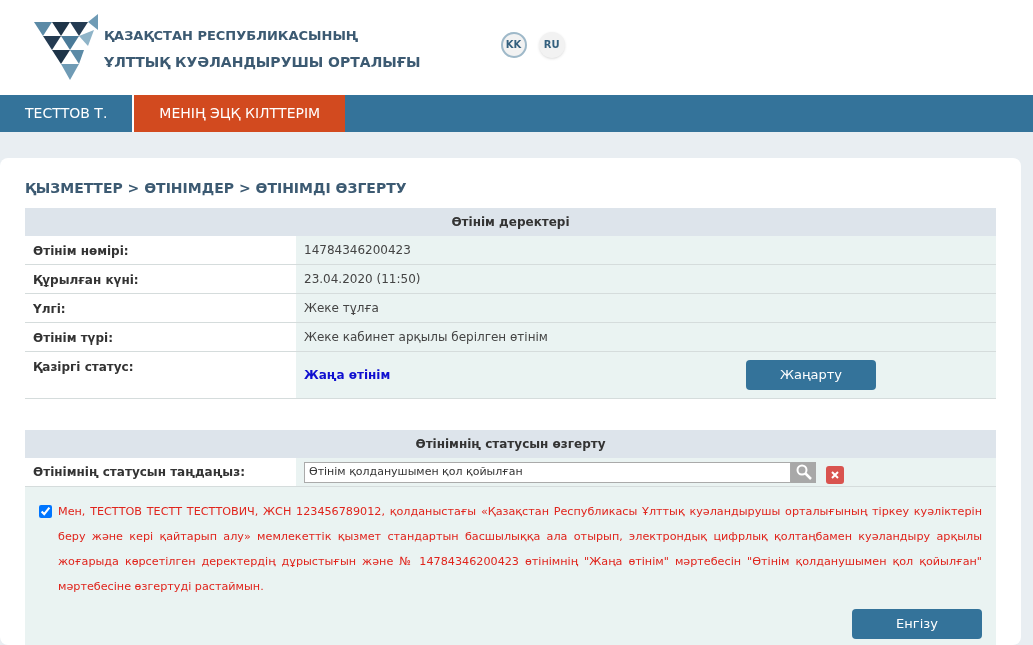  Describe the element at coordinates (510, 222) in the screenshot. I see `section-header: Өтінім деректері` at that location.